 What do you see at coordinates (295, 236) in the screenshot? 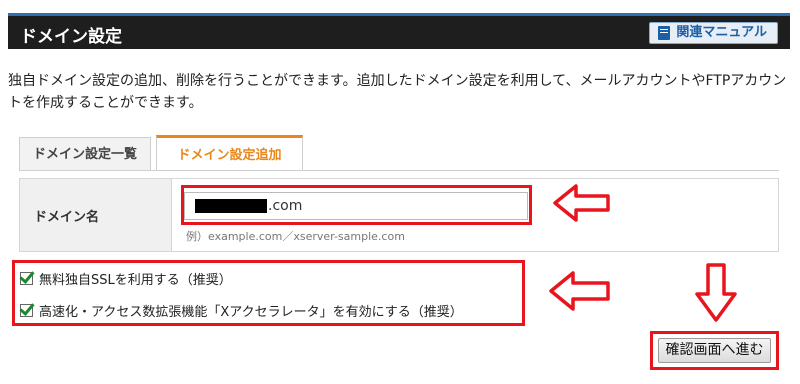
I see `domain-hint: 例）example.com／xserver-sample.com` at bounding box center [295, 236].